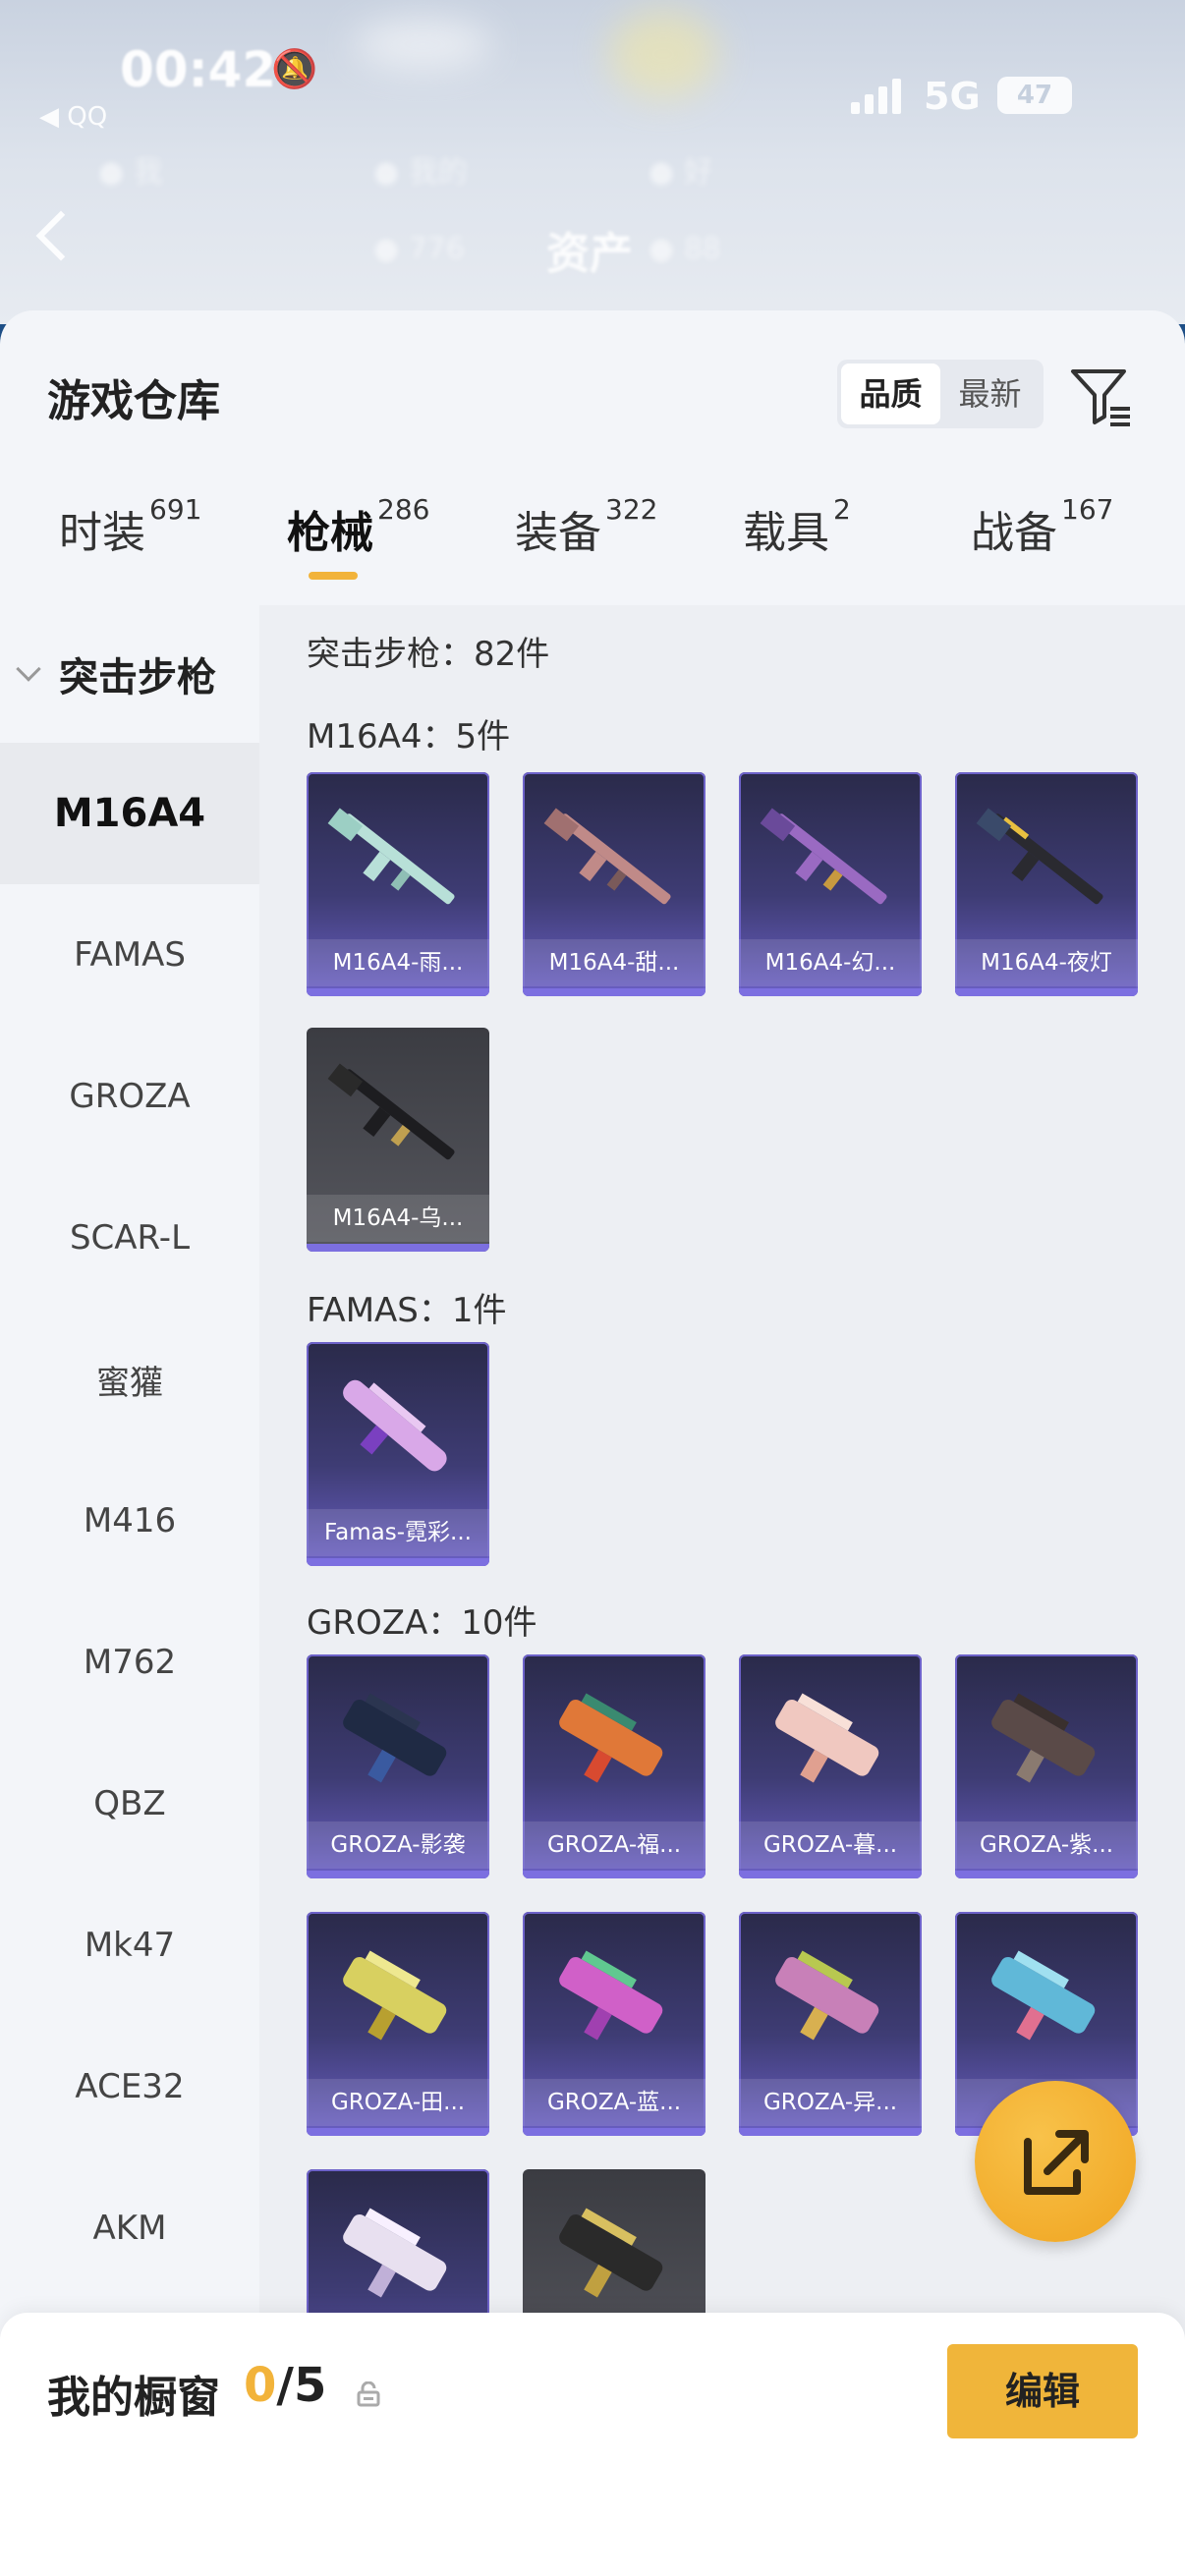 Image resolution: width=1185 pixels, height=2576 pixels. What do you see at coordinates (130, 1379) in the screenshot?
I see `sidebar-item-honey-badger: 蜜獾` at bounding box center [130, 1379].